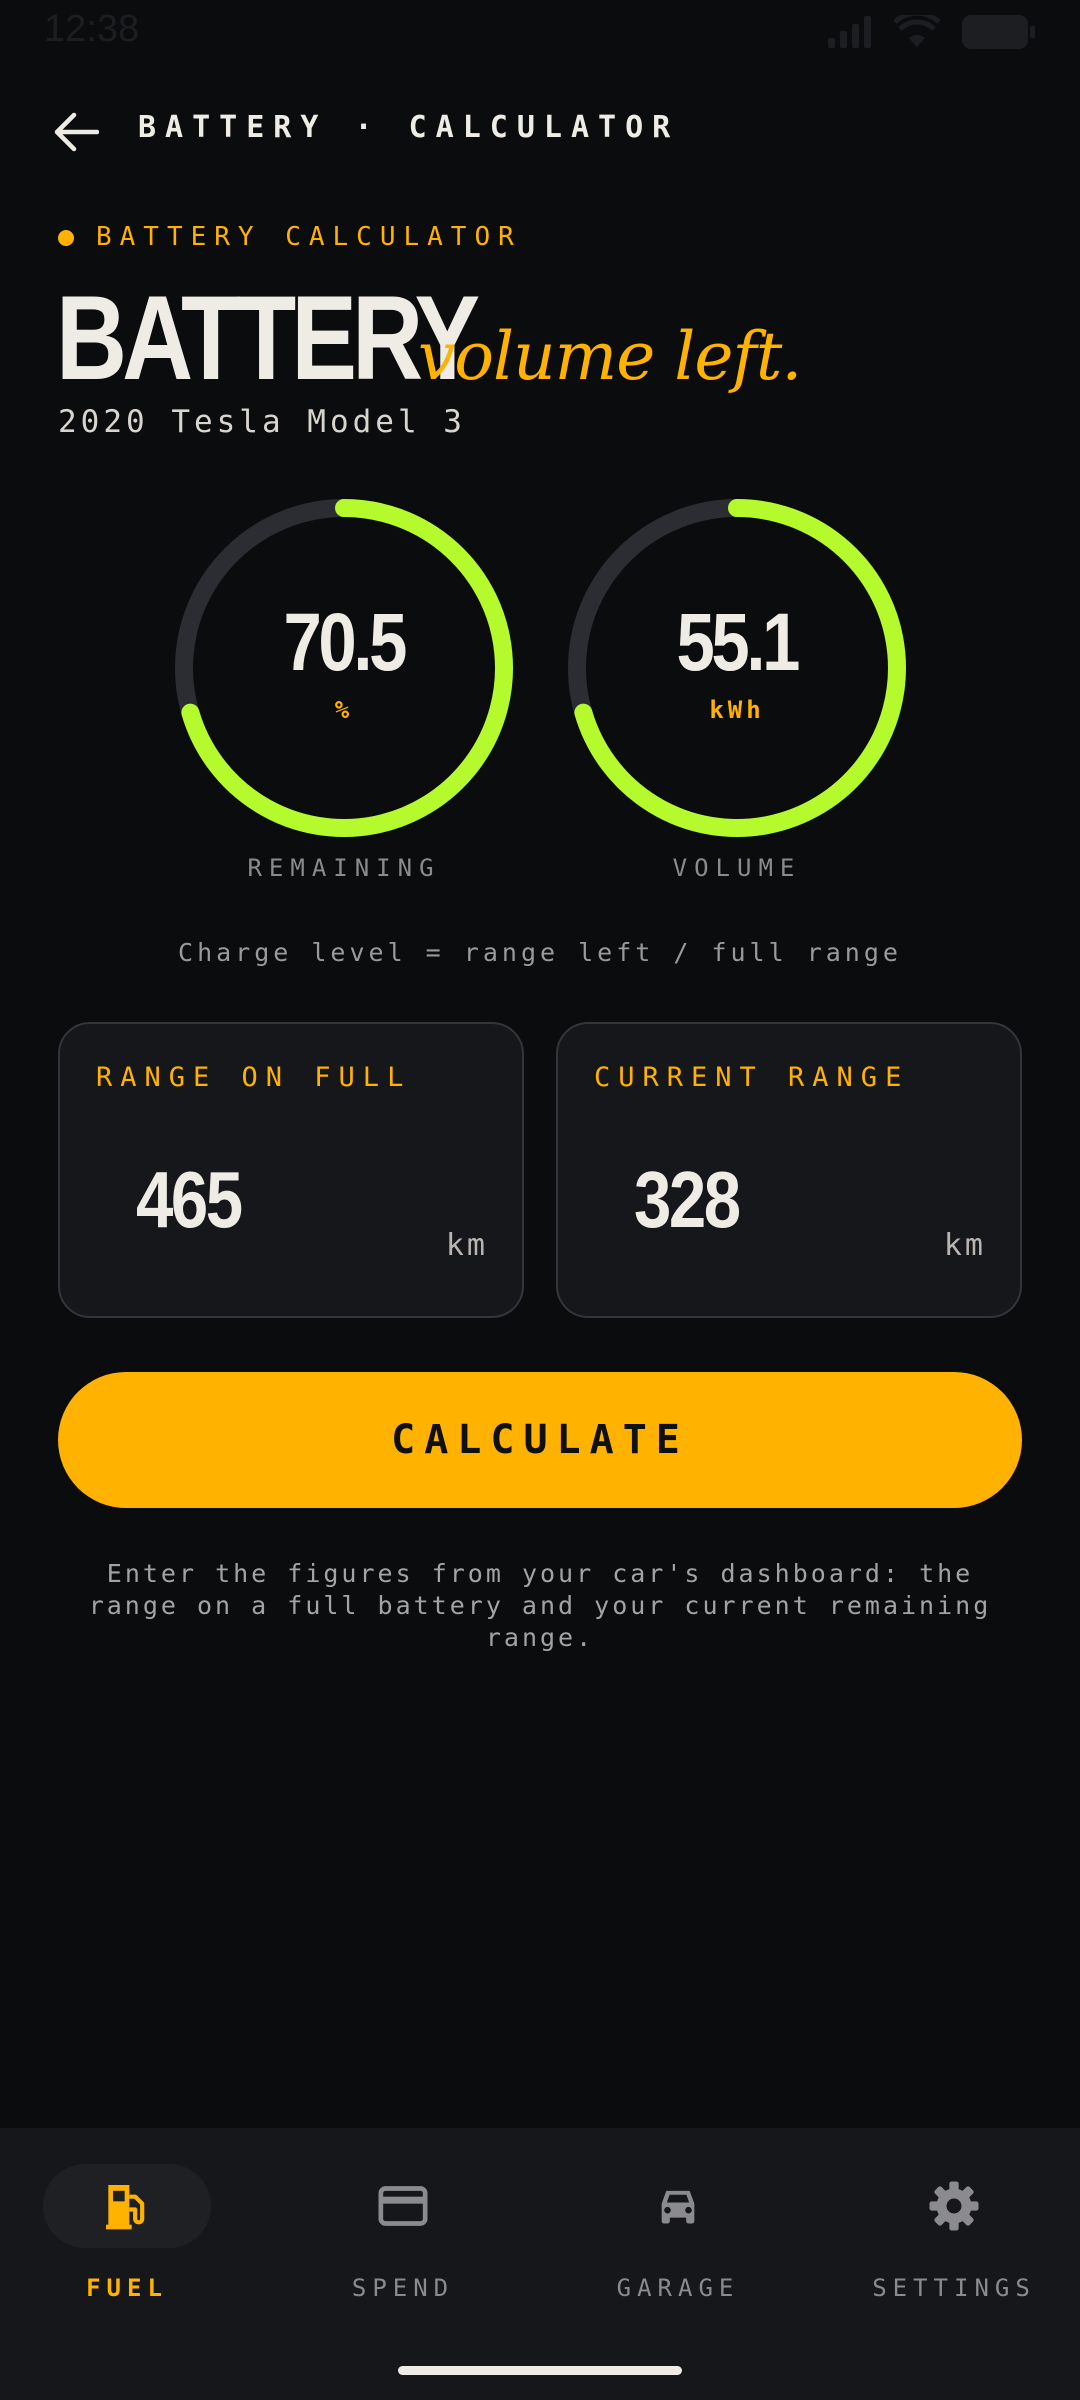 The height and width of the screenshot is (2400, 1080). I want to click on credit-card-icon, so click(403, 2206).